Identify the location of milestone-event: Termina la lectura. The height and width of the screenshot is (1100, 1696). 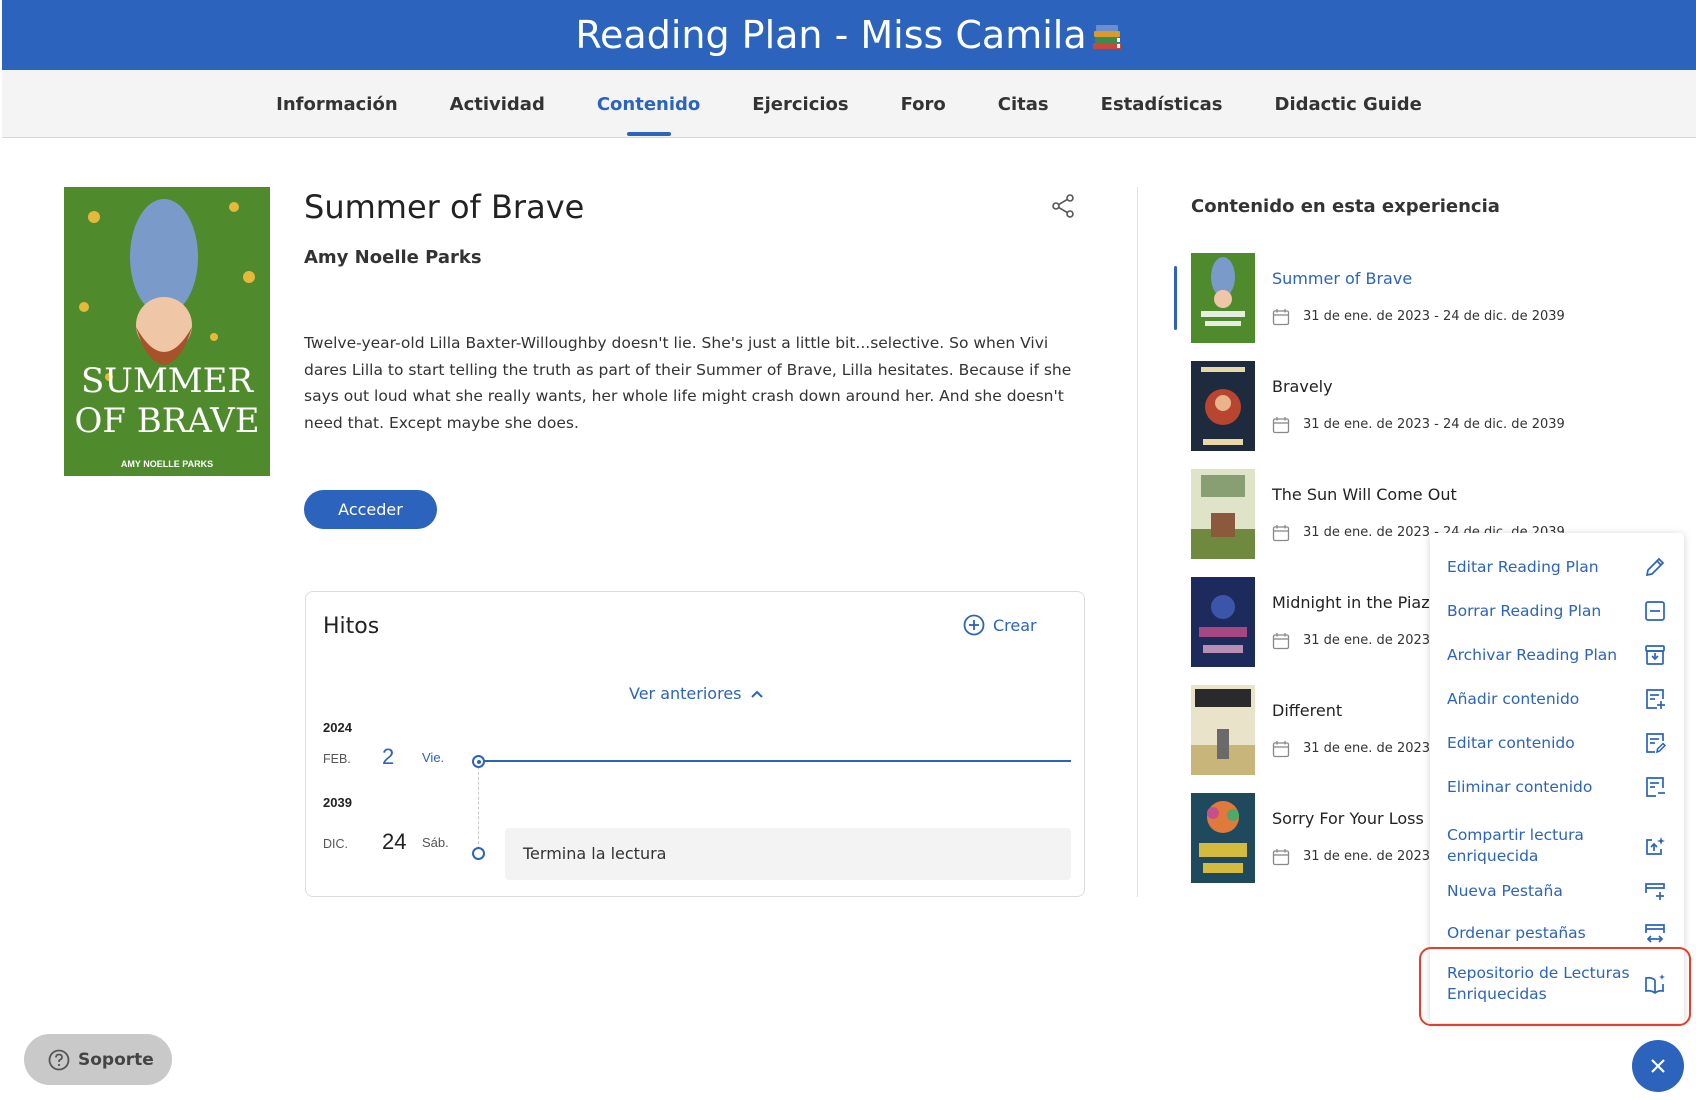
(788, 854).